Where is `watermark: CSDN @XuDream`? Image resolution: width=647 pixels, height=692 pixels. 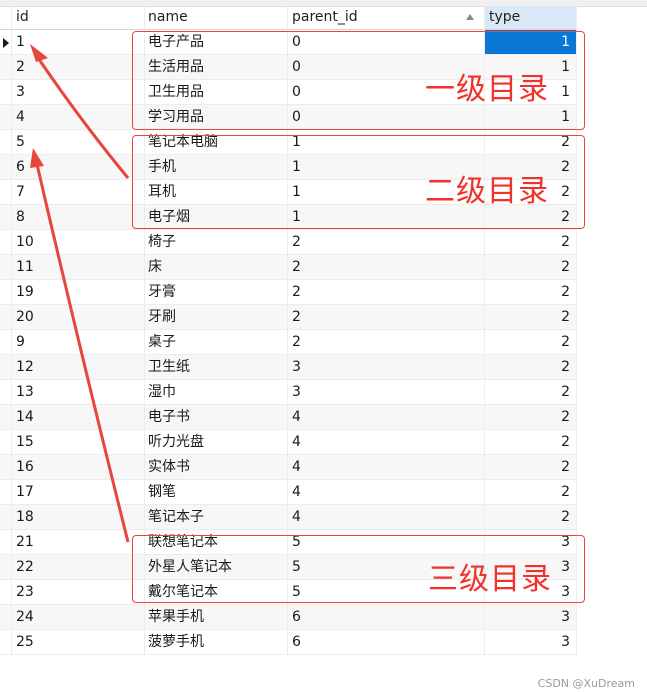 watermark: CSDN @XuDream is located at coordinates (586, 683).